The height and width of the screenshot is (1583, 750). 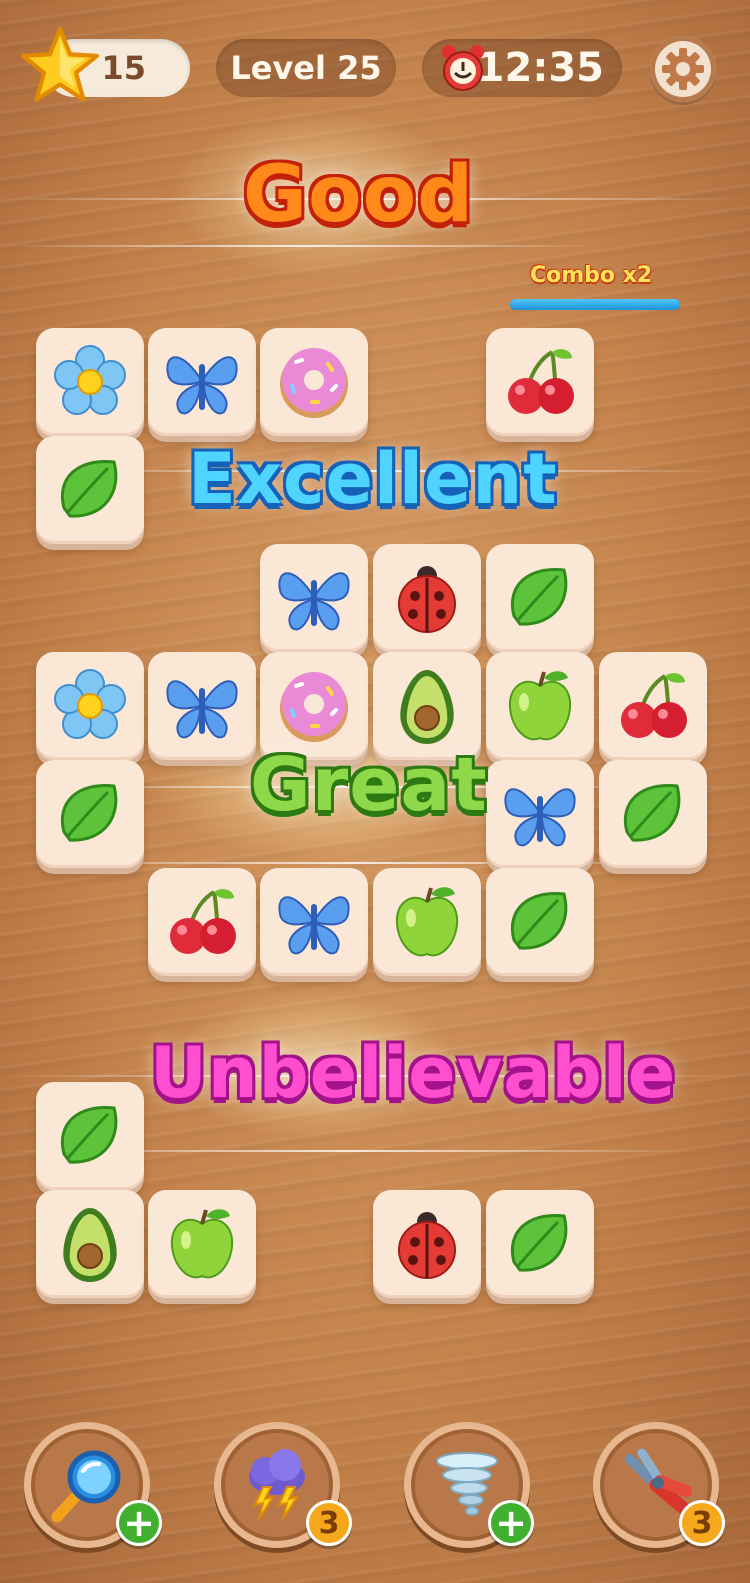 I want to click on level-indicator: Level 25, so click(x=306, y=68).